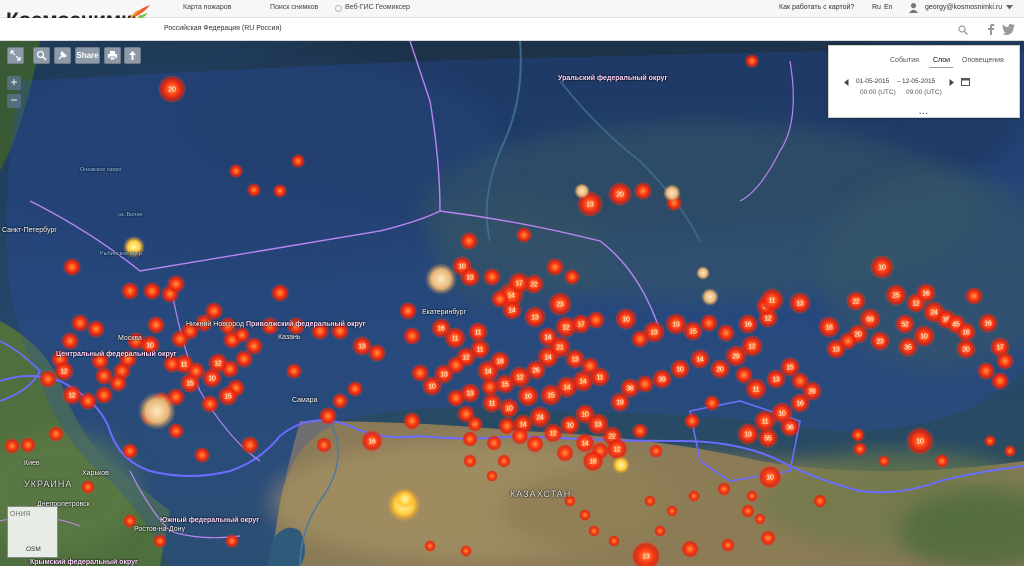 The image size is (1024, 566). I want to click on tab-layers: Слои, so click(941, 60).